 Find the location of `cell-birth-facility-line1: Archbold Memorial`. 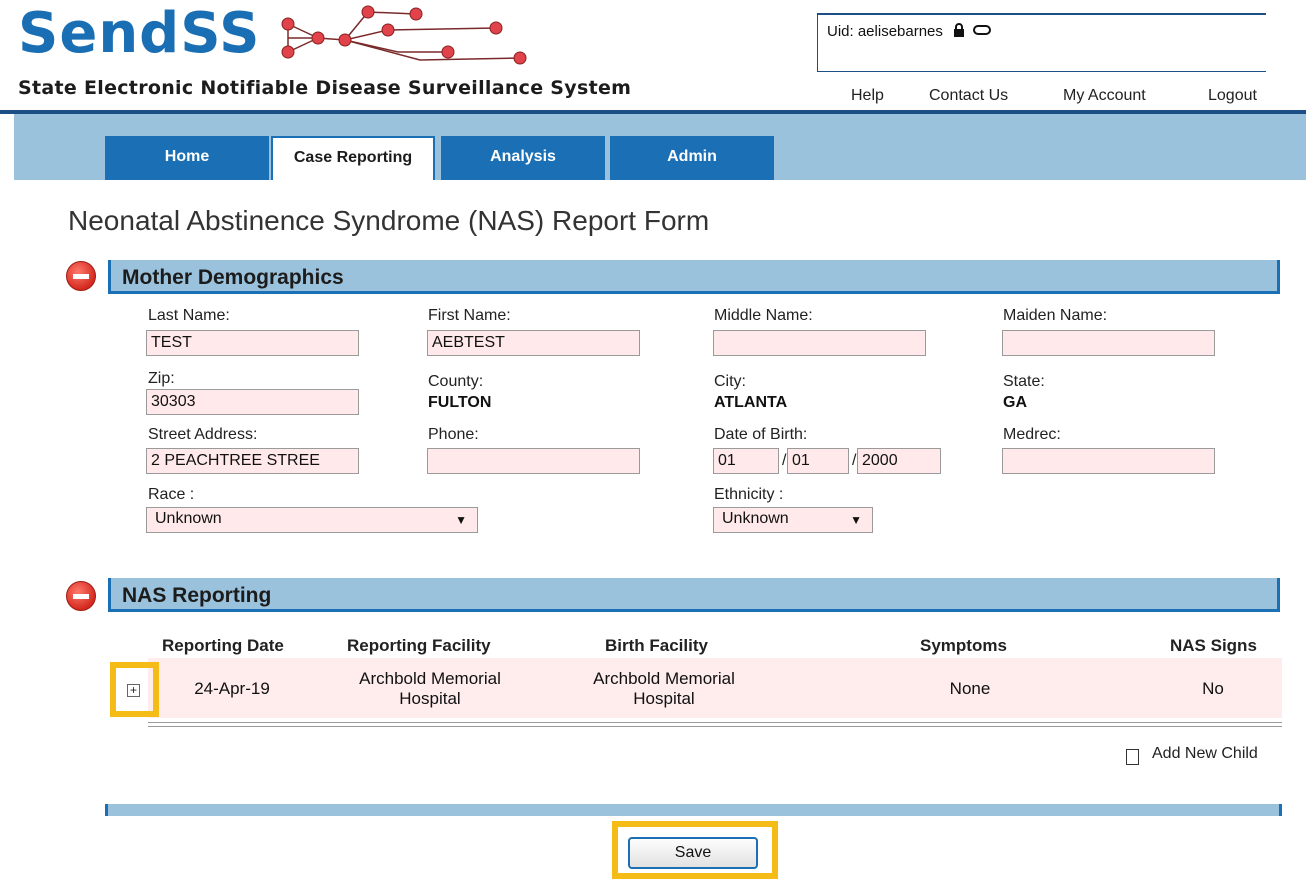

cell-birth-facility-line1: Archbold Memorial is located at coordinates (664, 678).